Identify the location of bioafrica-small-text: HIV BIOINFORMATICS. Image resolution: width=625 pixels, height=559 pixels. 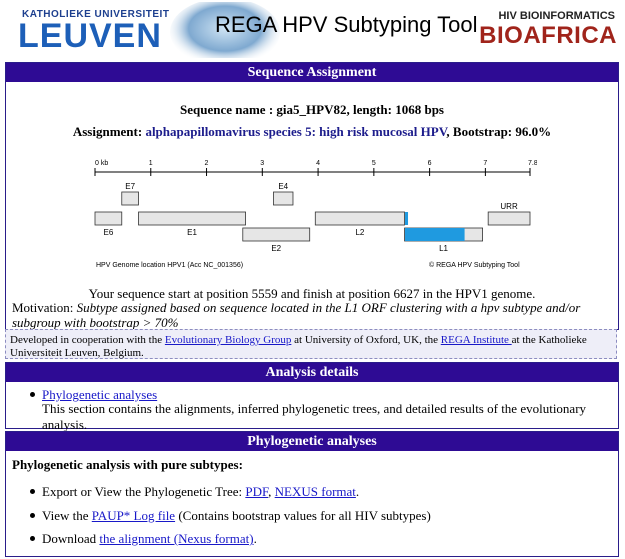
(556, 16).